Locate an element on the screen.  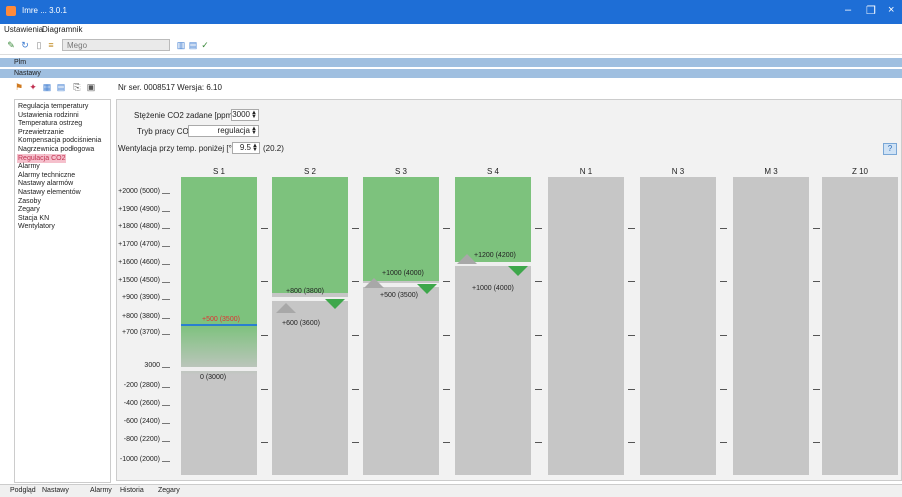
plm-label: Plm is located at coordinates (20, 62).